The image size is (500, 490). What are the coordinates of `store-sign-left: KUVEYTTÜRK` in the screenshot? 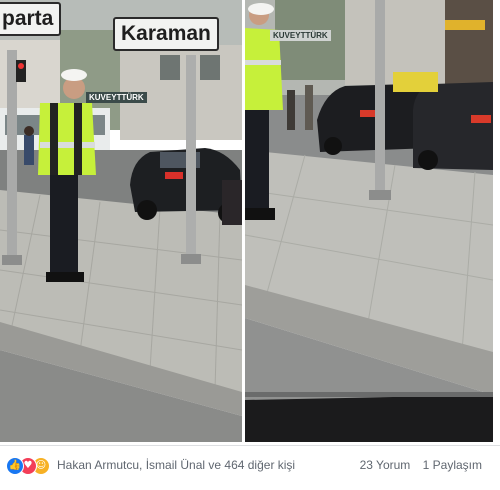 It's located at (116, 97).